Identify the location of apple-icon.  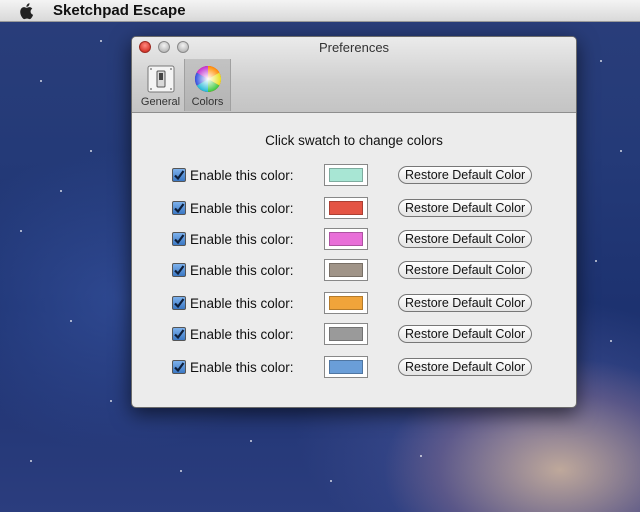
(27, 11).